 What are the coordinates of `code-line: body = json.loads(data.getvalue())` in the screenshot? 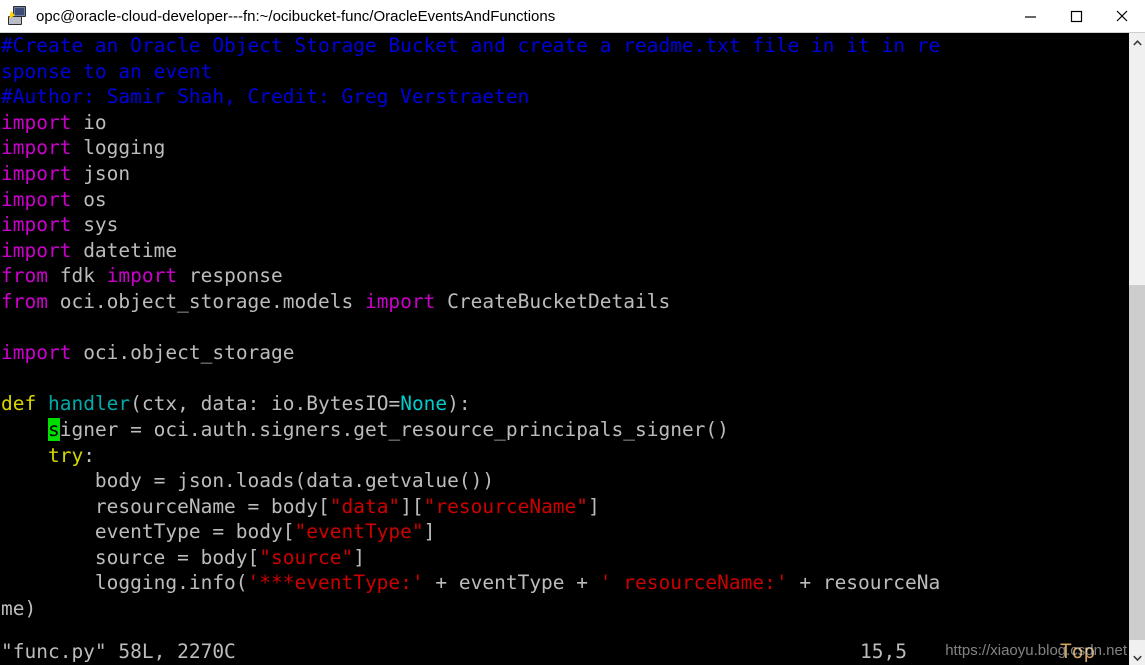 It's located at (564, 481).